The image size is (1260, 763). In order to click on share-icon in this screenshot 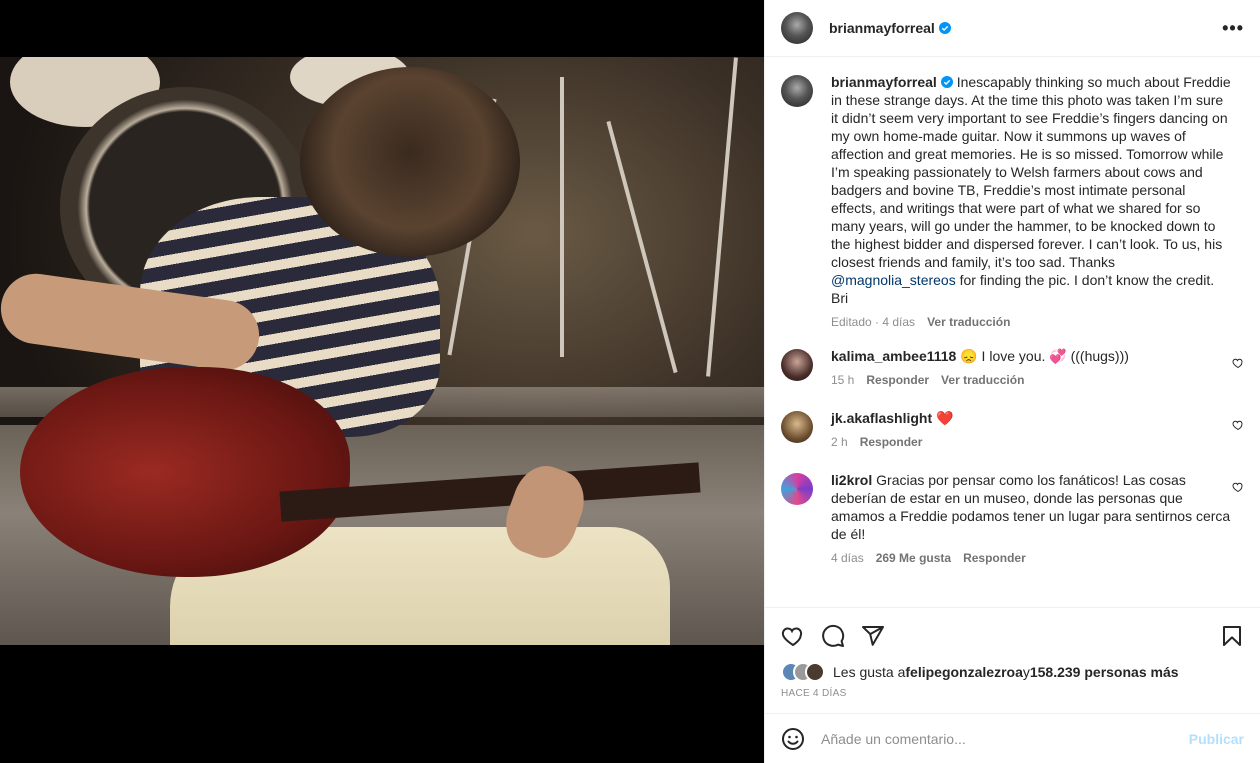, I will do `click(873, 636)`.